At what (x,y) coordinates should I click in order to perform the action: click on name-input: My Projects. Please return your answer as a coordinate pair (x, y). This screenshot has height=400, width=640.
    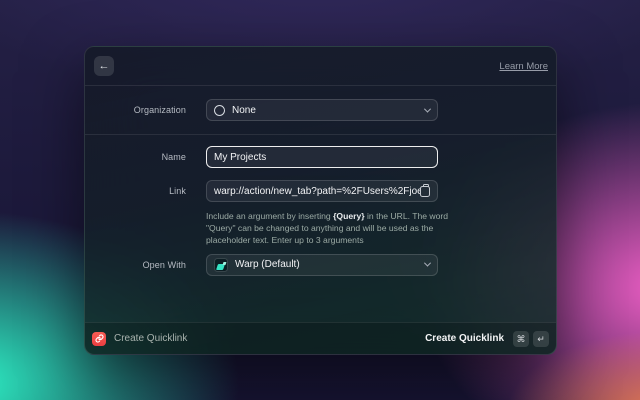
    Looking at the image, I should click on (322, 157).